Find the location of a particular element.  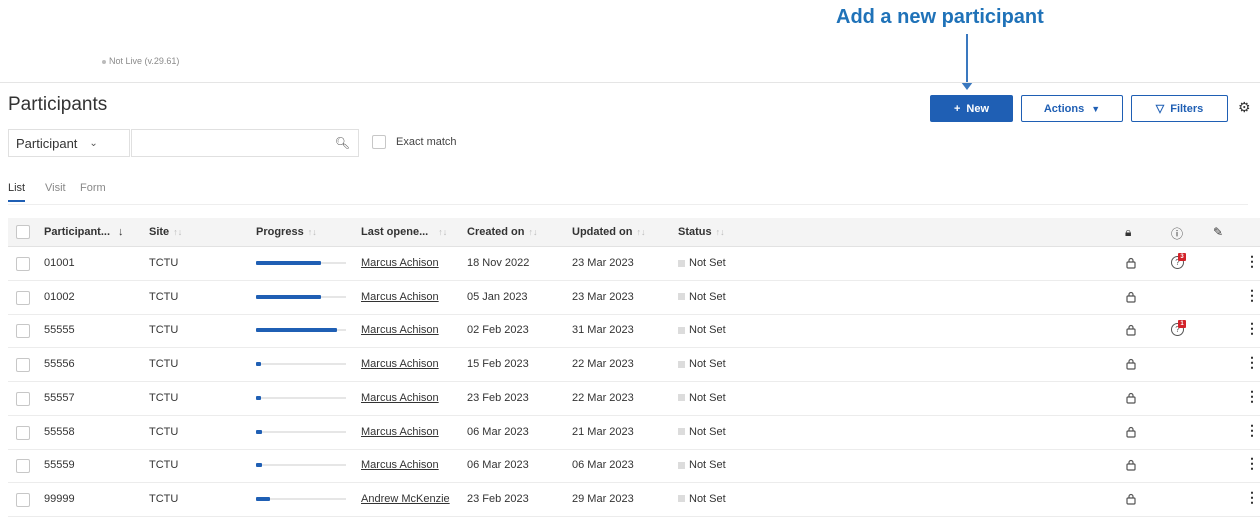

filters-button: ▽ Filters is located at coordinates (1179, 108).